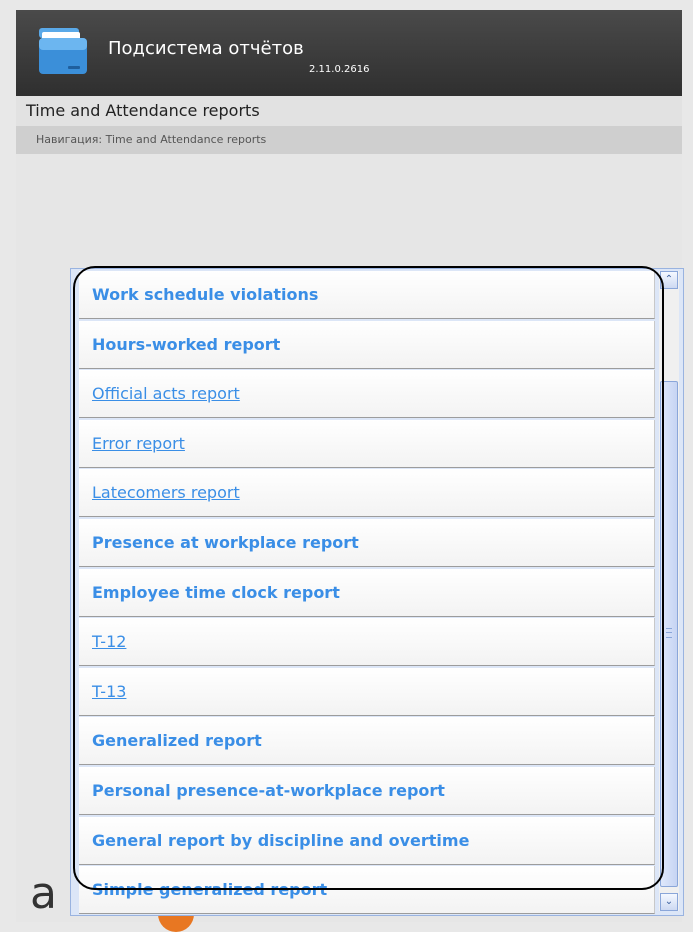 The width and height of the screenshot is (693, 932). Describe the element at coordinates (367, 691) in the screenshot. I see `report-item: T-13` at that location.